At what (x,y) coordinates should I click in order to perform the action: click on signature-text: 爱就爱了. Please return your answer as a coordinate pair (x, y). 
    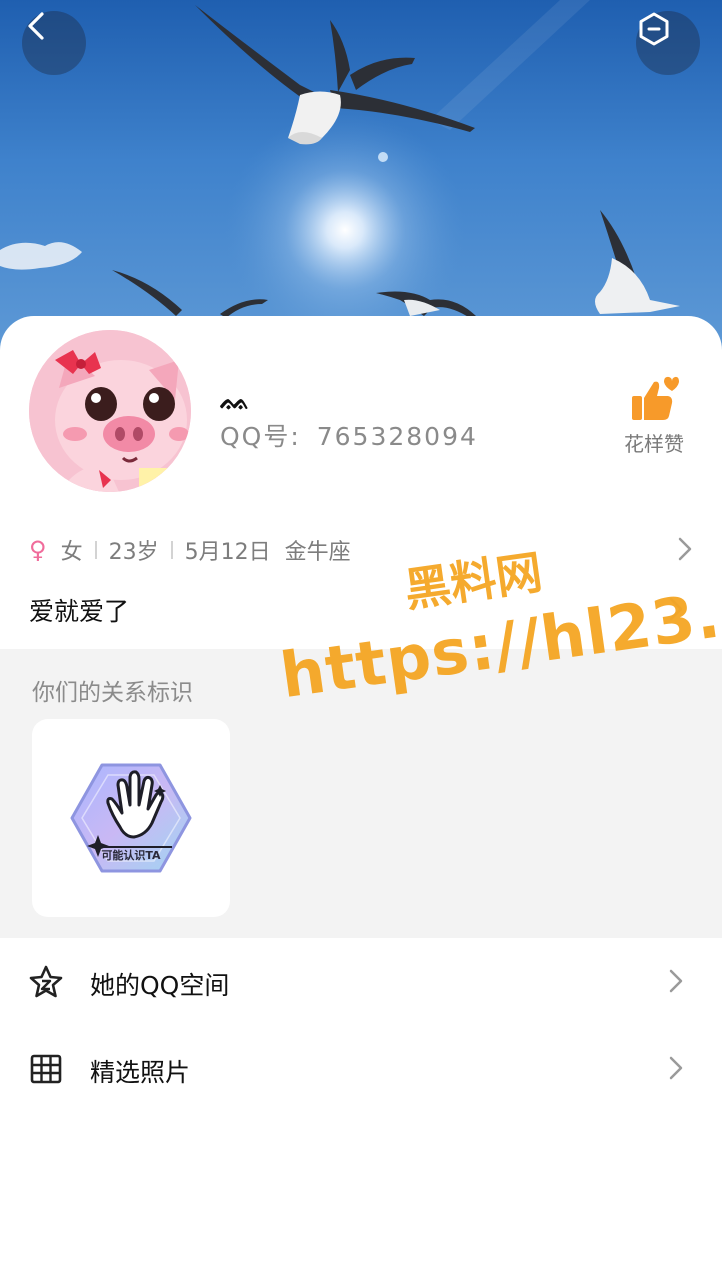
    Looking at the image, I should click on (79, 610).